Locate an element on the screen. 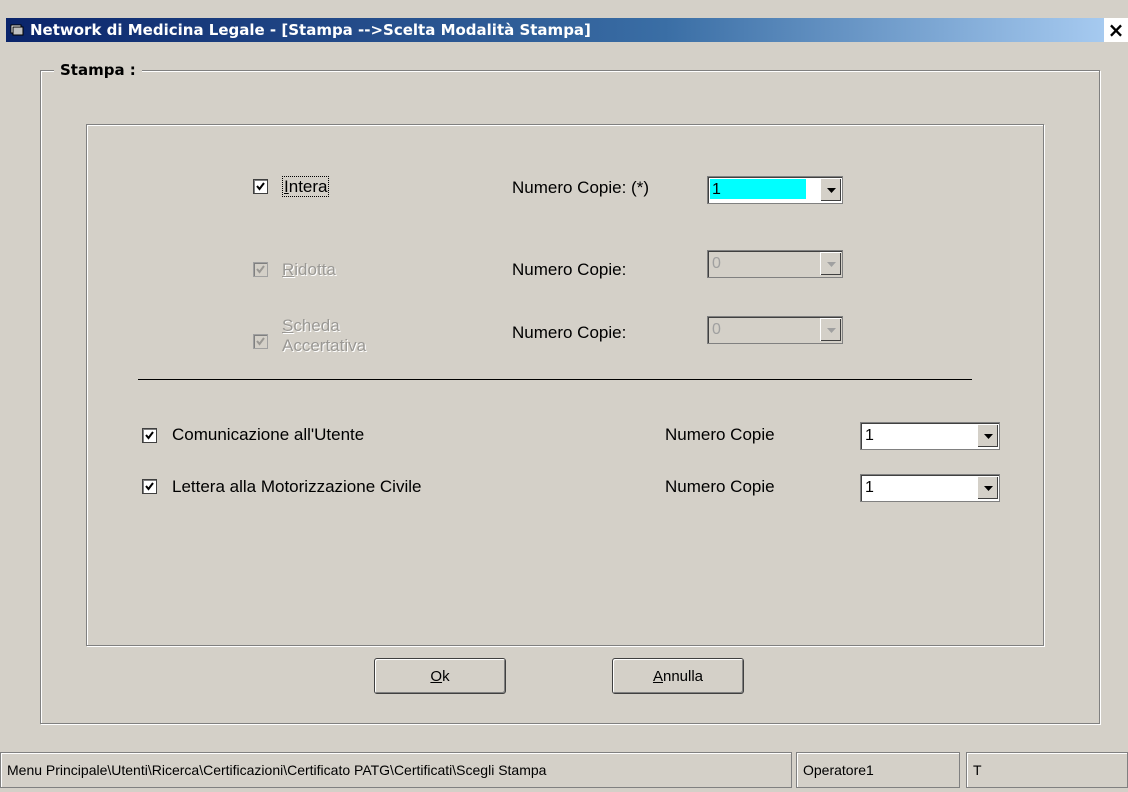  statusbar-operator: Operatore1 is located at coordinates (878, 770).